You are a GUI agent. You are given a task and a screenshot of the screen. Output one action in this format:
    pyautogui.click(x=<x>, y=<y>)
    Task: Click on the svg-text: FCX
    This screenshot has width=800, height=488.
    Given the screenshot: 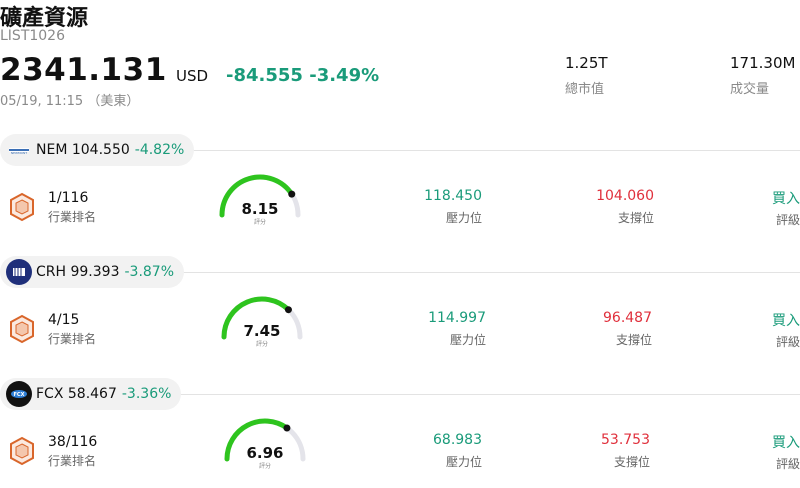 What is the action you would take?
    pyautogui.click(x=19, y=395)
    